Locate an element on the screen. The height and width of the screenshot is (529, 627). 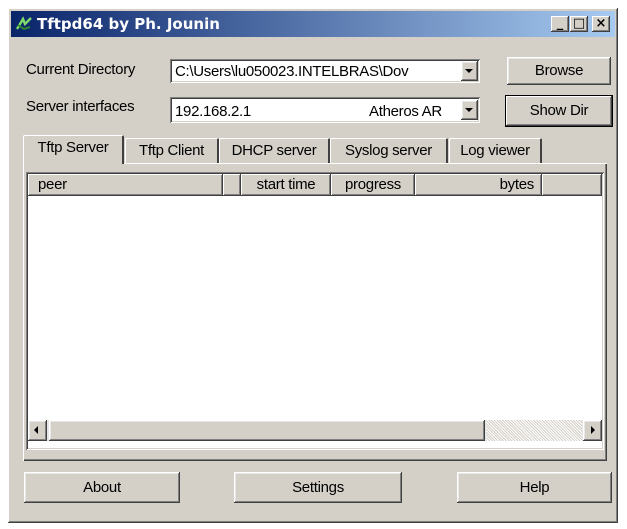
current-directory-value: C:\Users\lu050023.INTELBRAS\Dov is located at coordinates (292, 71).